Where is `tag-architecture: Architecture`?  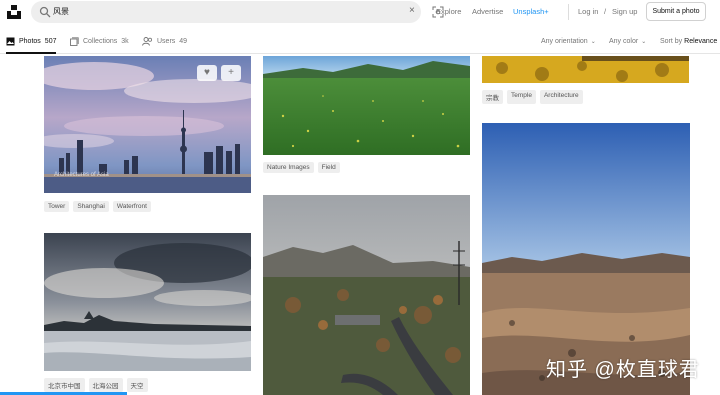 tag-architecture: Architecture is located at coordinates (561, 97).